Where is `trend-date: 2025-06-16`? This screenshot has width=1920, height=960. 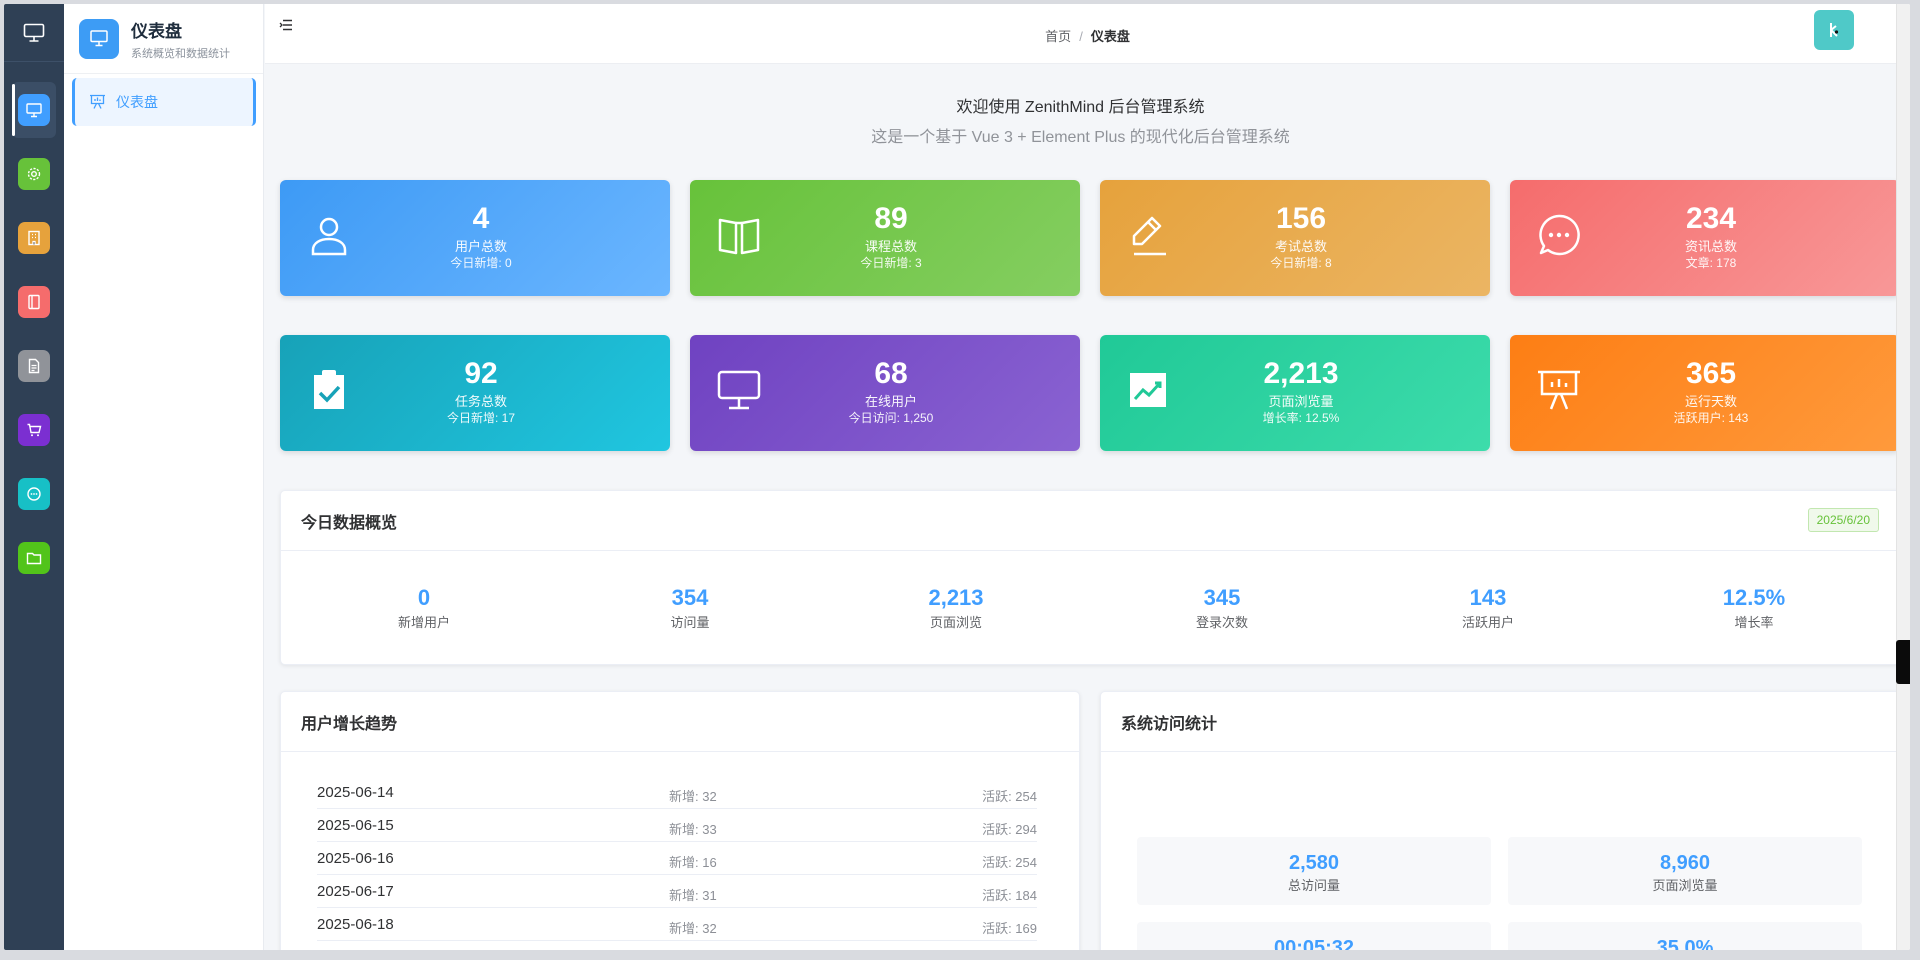
trend-date: 2025-06-16 is located at coordinates (355, 858).